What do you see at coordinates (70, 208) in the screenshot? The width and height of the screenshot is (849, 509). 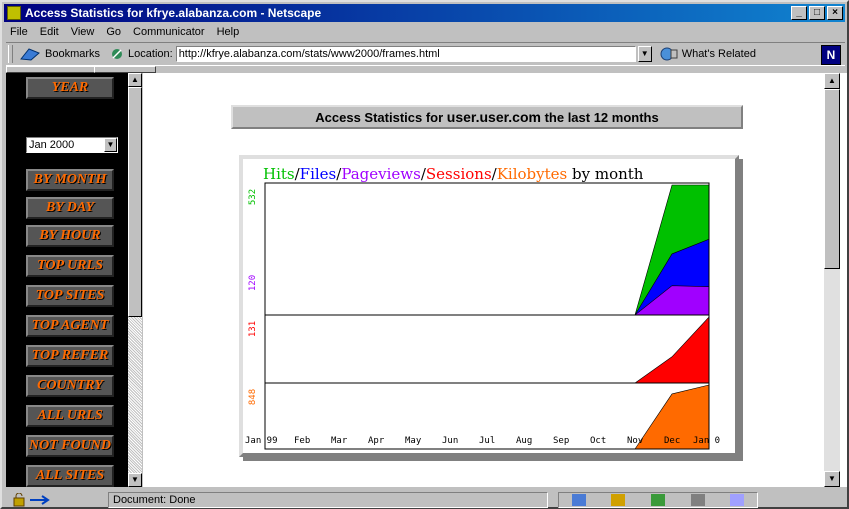 I see `nav-by-day: BY DAY` at bounding box center [70, 208].